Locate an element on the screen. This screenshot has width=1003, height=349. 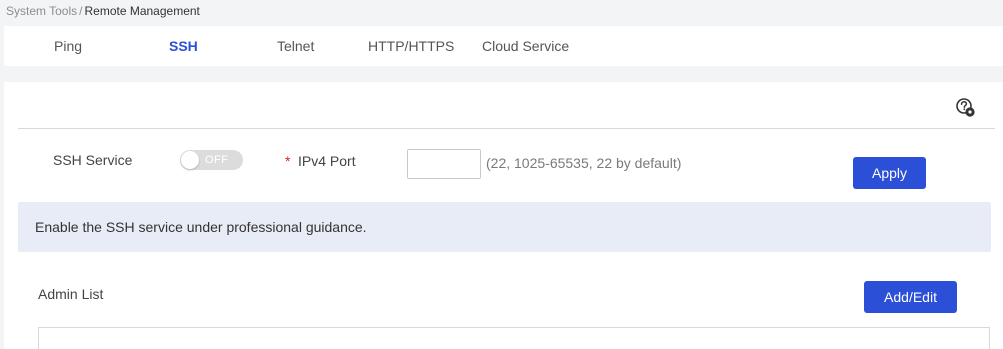
section-divider is located at coordinates (506, 128).